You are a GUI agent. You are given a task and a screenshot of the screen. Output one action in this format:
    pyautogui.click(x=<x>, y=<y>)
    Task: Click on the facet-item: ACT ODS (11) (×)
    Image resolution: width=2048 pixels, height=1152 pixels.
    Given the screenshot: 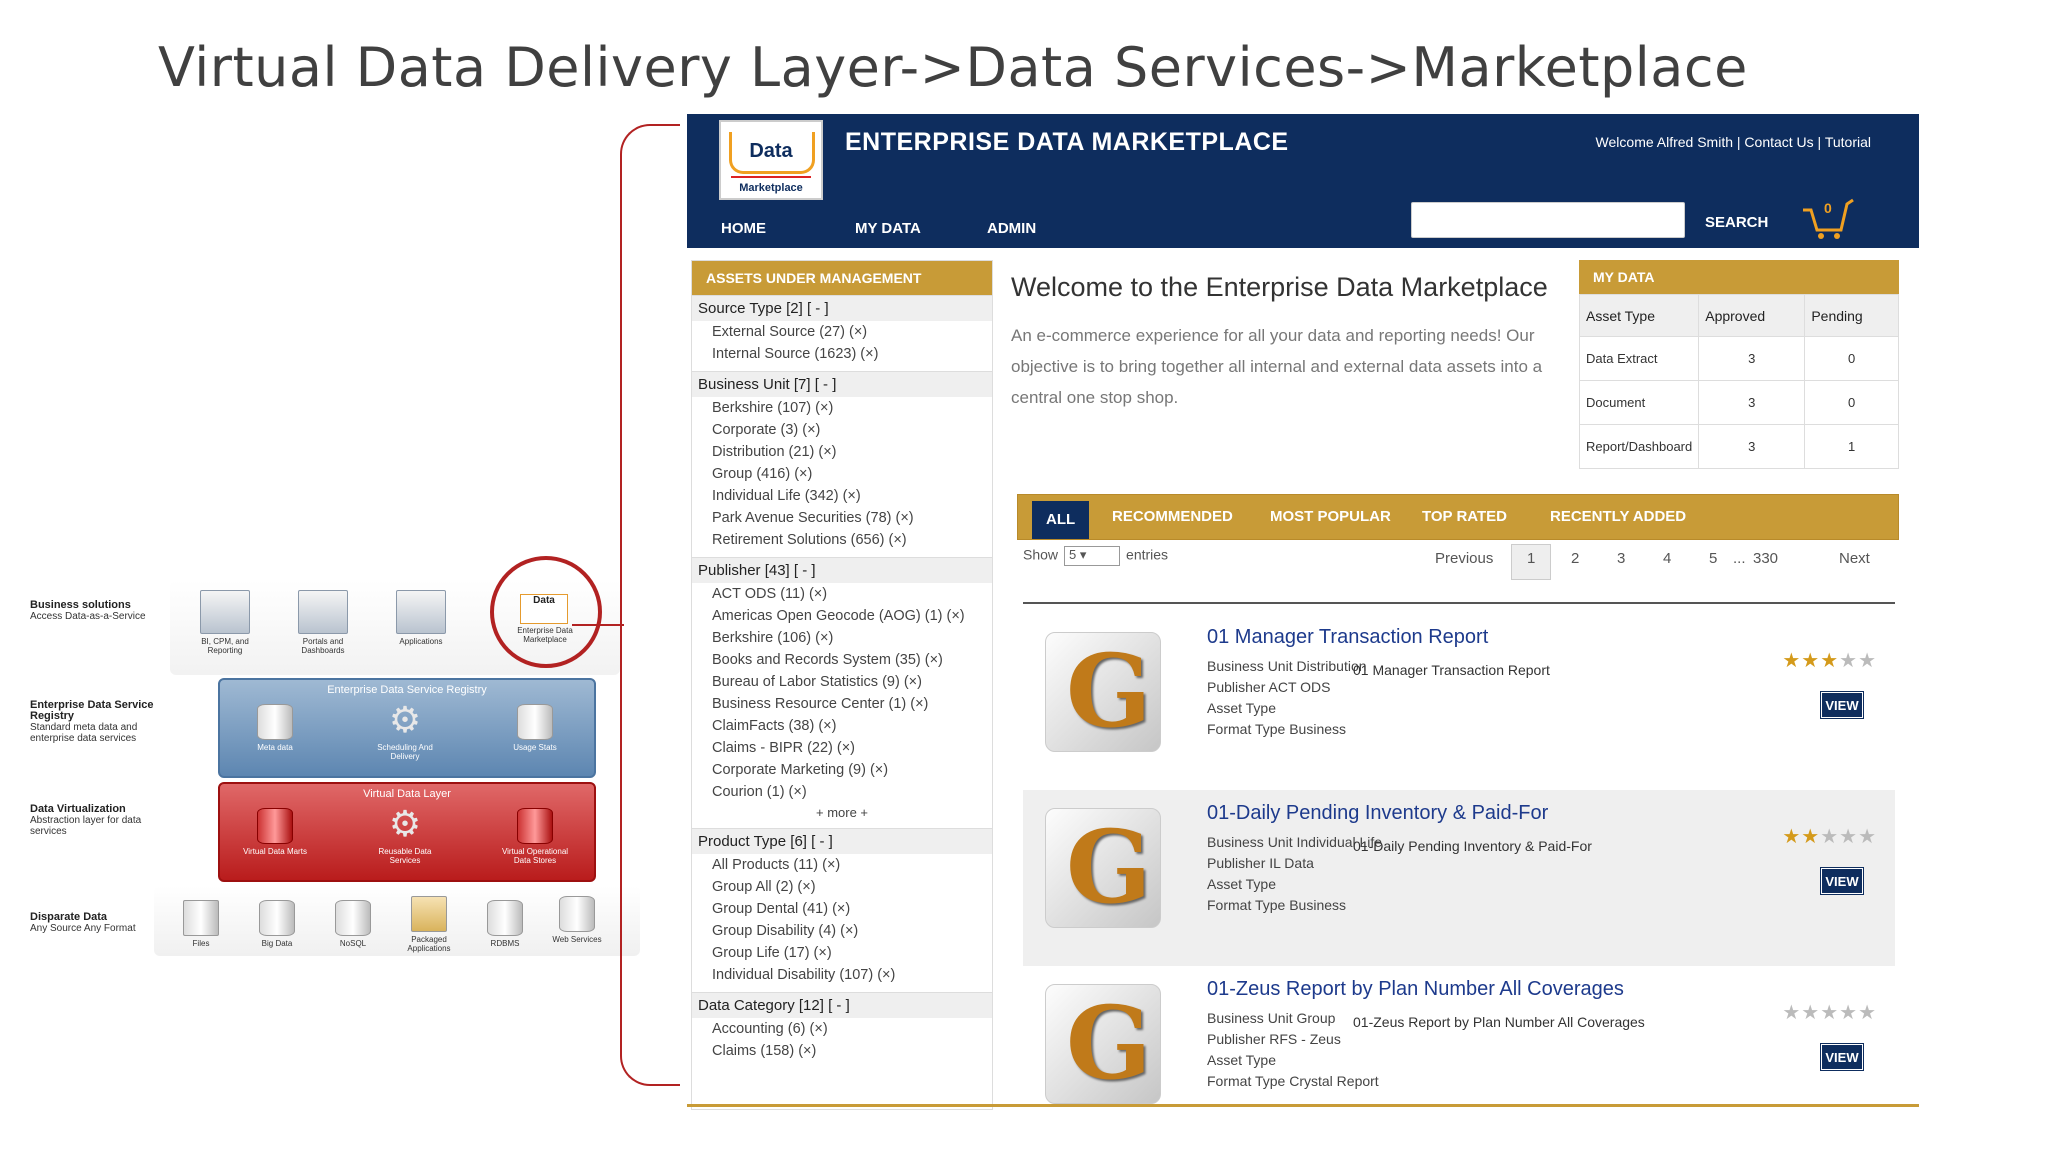 What is the action you would take?
    pyautogui.click(x=842, y=594)
    